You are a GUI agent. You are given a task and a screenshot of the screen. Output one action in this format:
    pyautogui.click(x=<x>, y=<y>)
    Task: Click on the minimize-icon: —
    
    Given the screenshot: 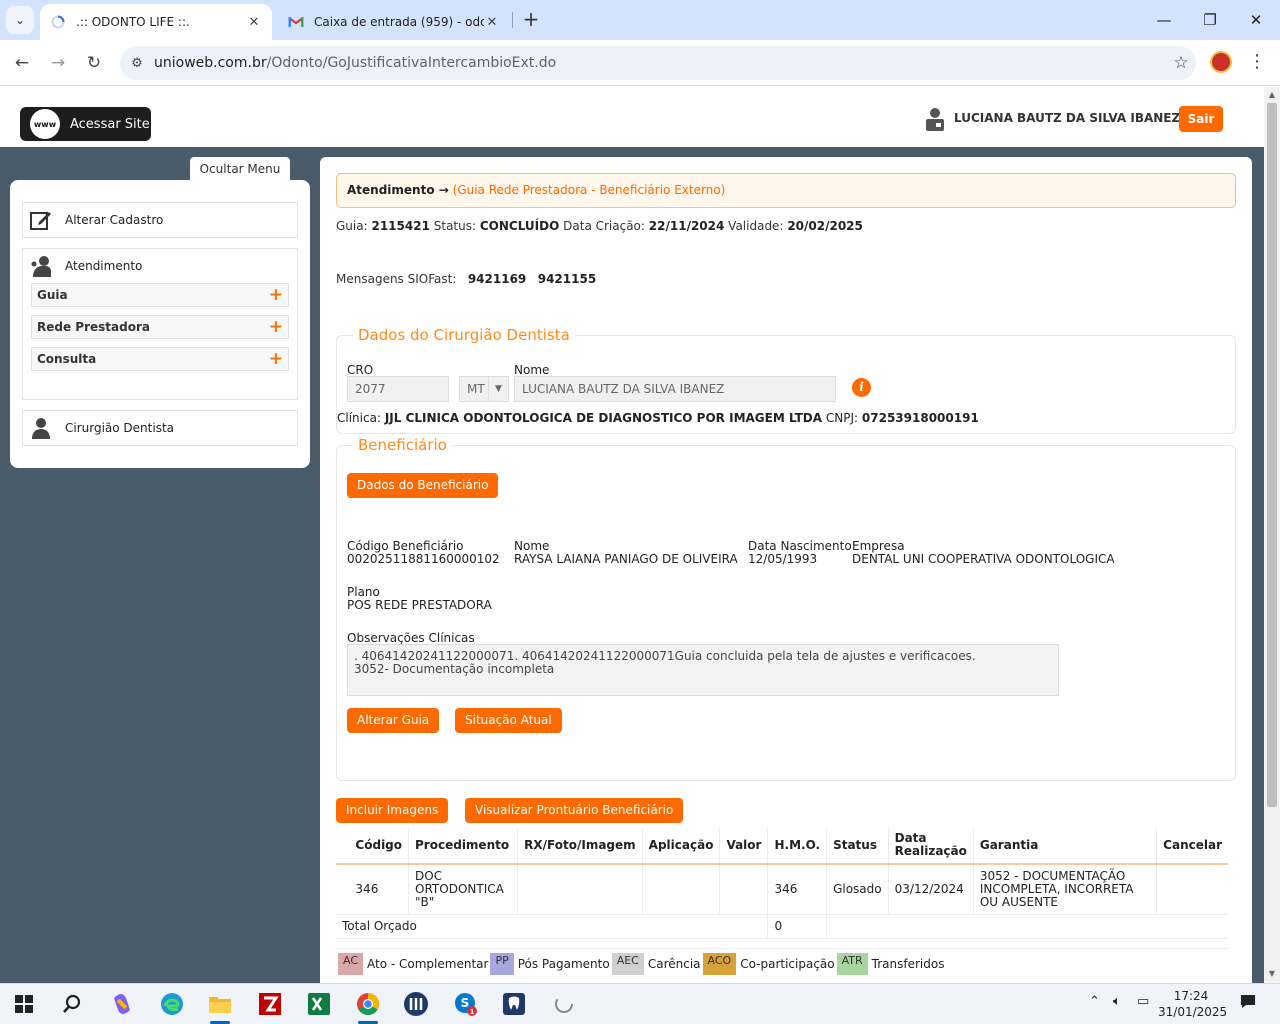 What is the action you would take?
    pyautogui.click(x=1164, y=20)
    